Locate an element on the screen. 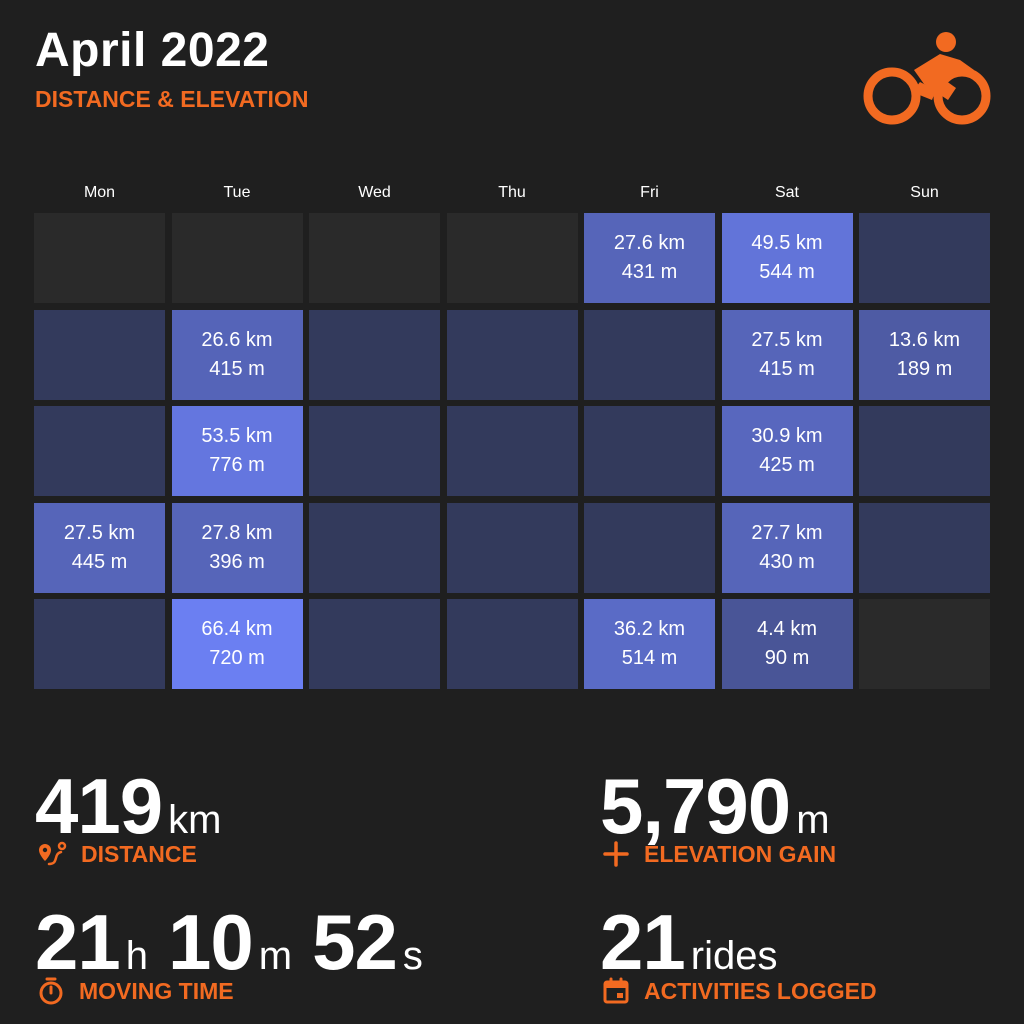 This screenshot has height=1024, width=1024. calendar-day-ride: 27.5 km 445 m is located at coordinates (99, 547).